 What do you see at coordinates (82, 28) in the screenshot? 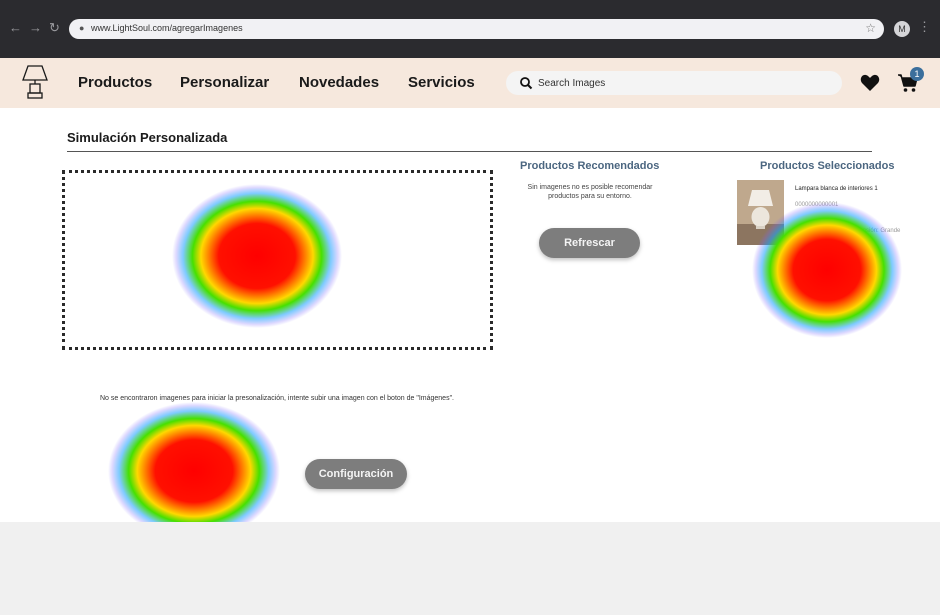
I see `lock-icon: ●` at bounding box center [82, 28].